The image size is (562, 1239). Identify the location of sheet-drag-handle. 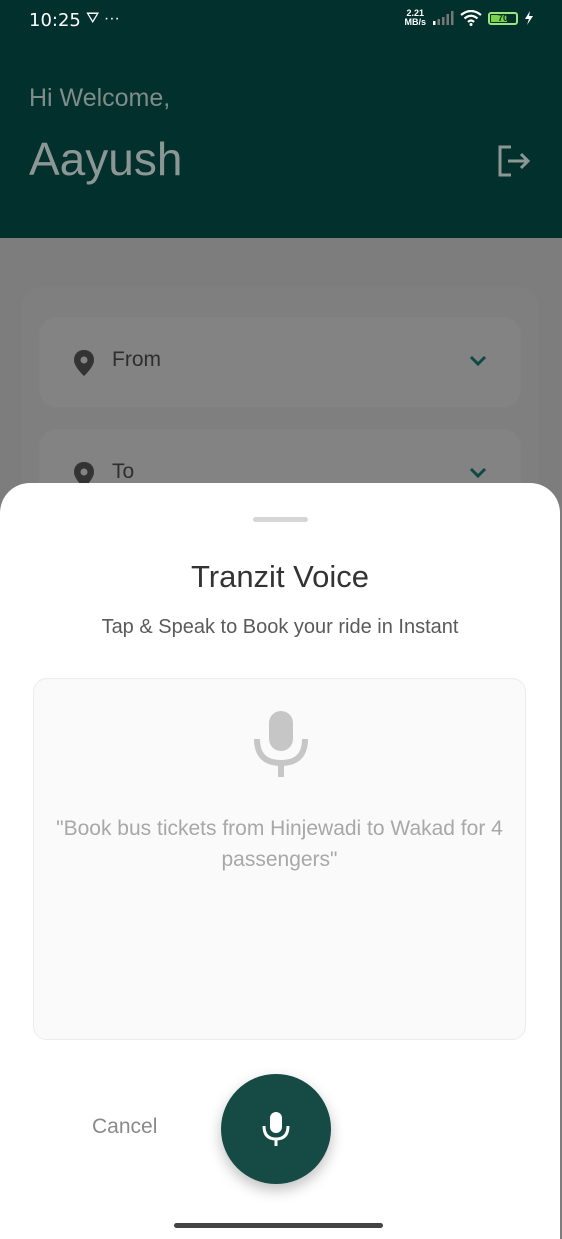
(280, 519).